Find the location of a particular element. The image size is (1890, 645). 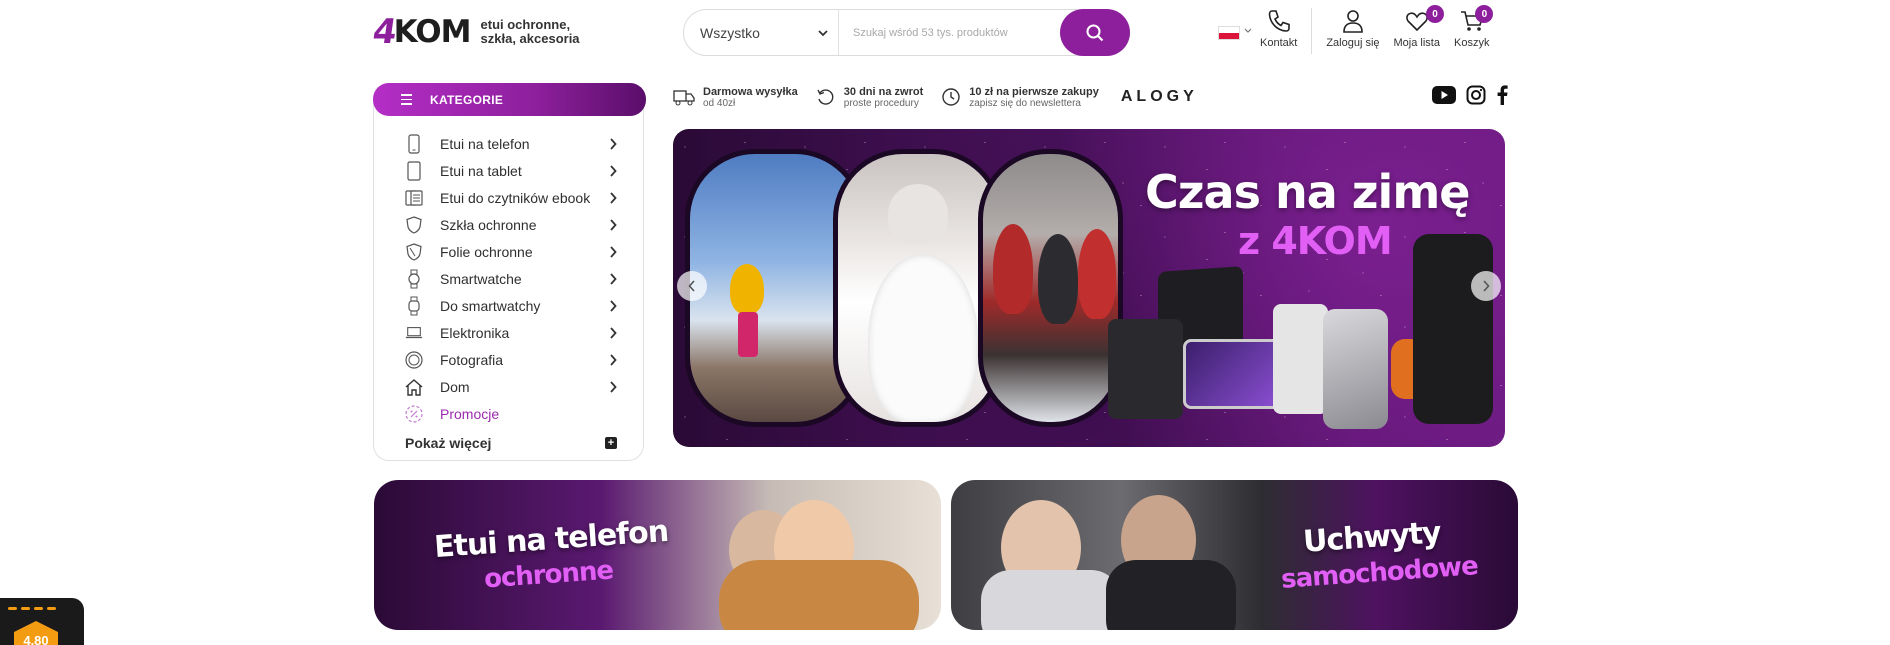

banner-phone-cases: Etui na telefon ochronne is located at coordinates (657, 555).